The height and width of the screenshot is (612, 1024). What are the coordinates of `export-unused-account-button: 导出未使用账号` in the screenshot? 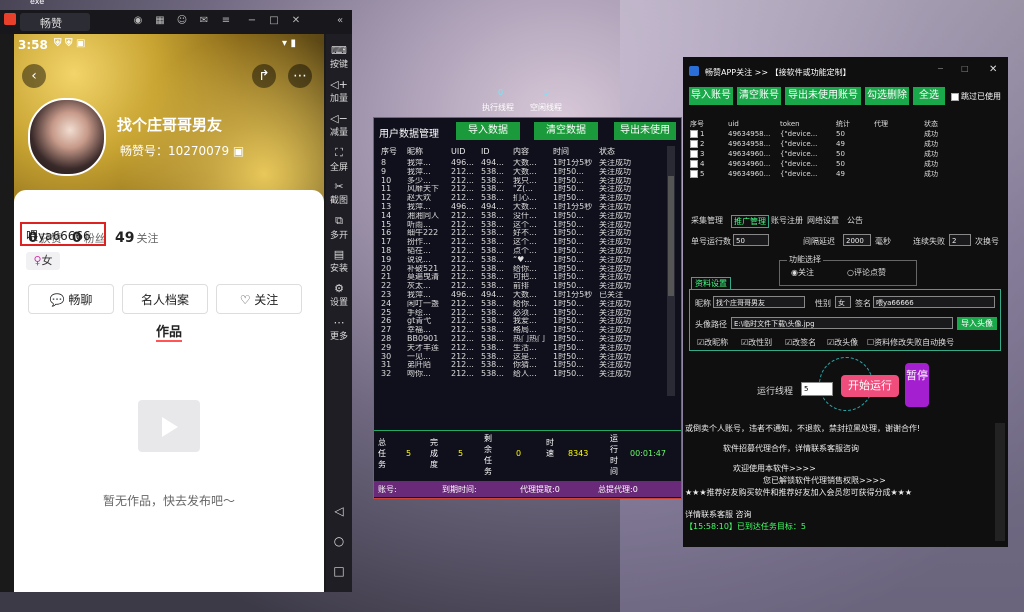 It's located at (823, 96).